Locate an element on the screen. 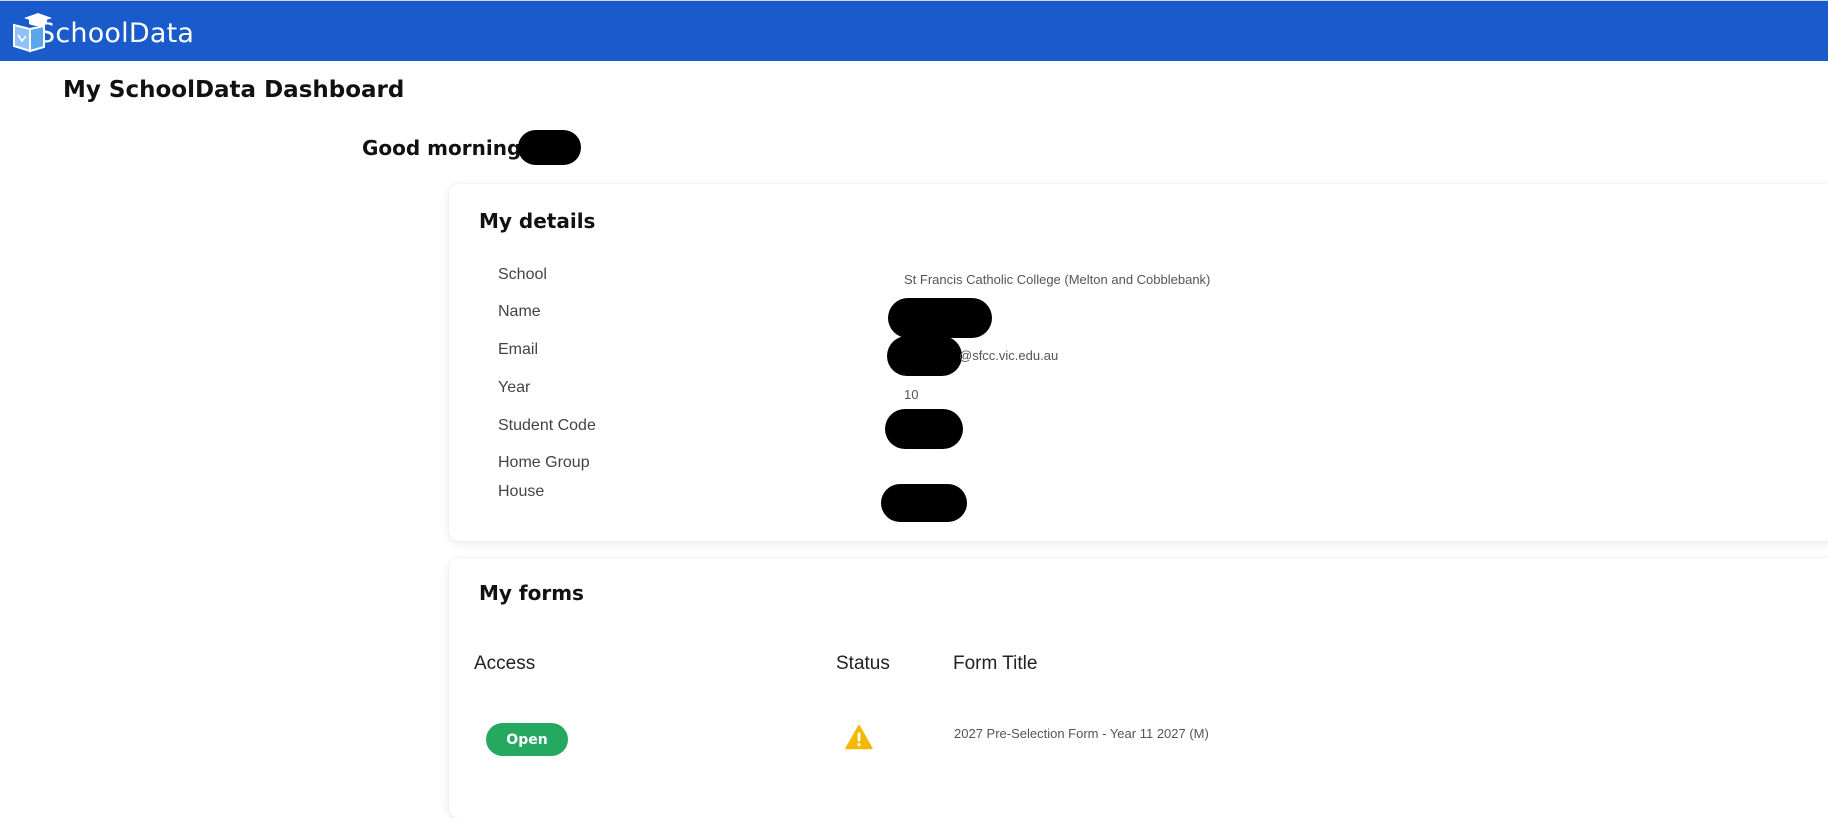 This screenshot has height=818, width=1828. redacted-user-name is located at coordinates (550, 147).